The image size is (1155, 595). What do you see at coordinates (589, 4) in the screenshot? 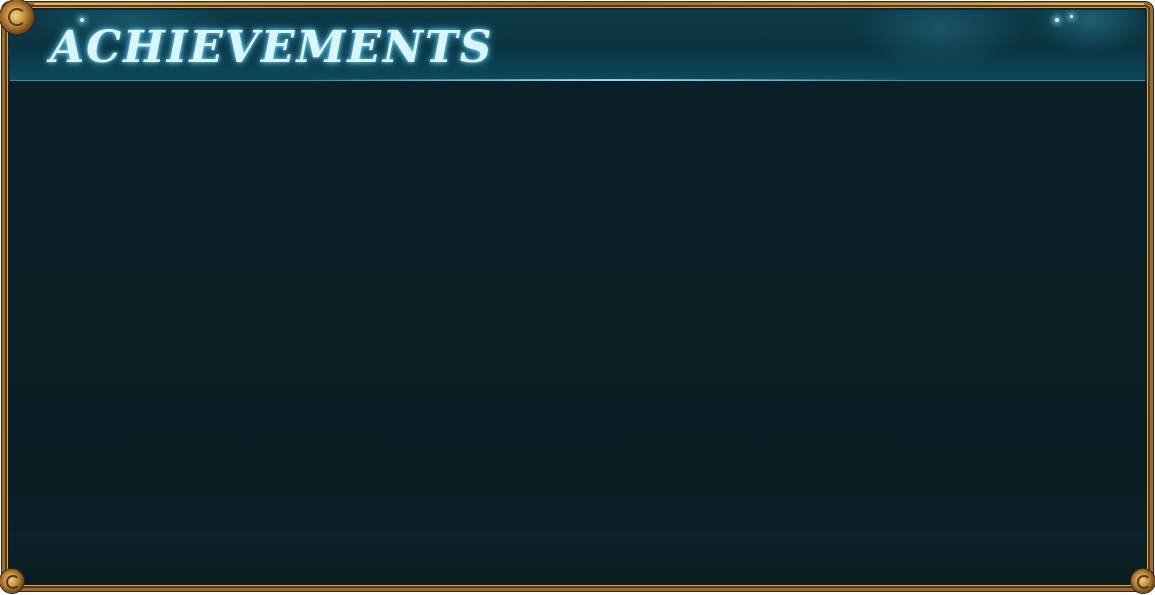
I see `frame-top-trim` at bounding box center [589, 4].